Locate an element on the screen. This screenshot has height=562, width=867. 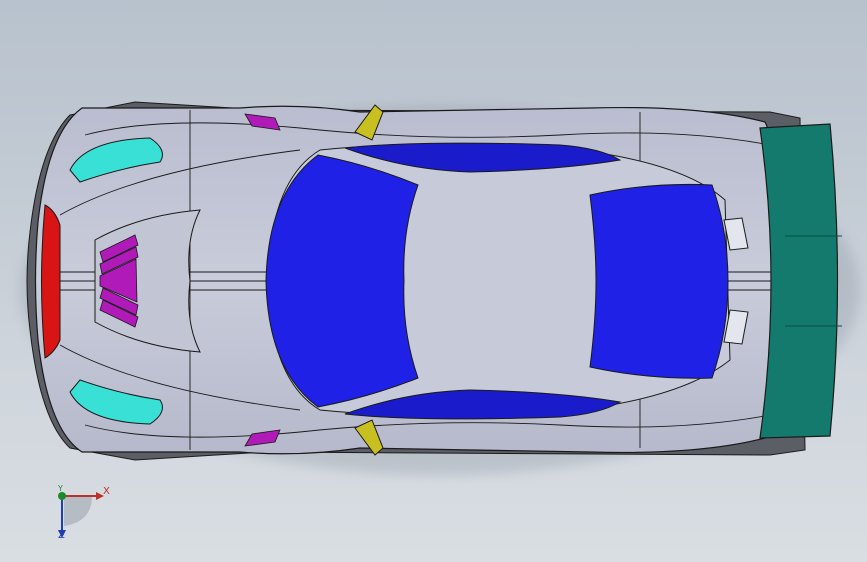
triad-x-label: X is located at coordinates (106, 491).